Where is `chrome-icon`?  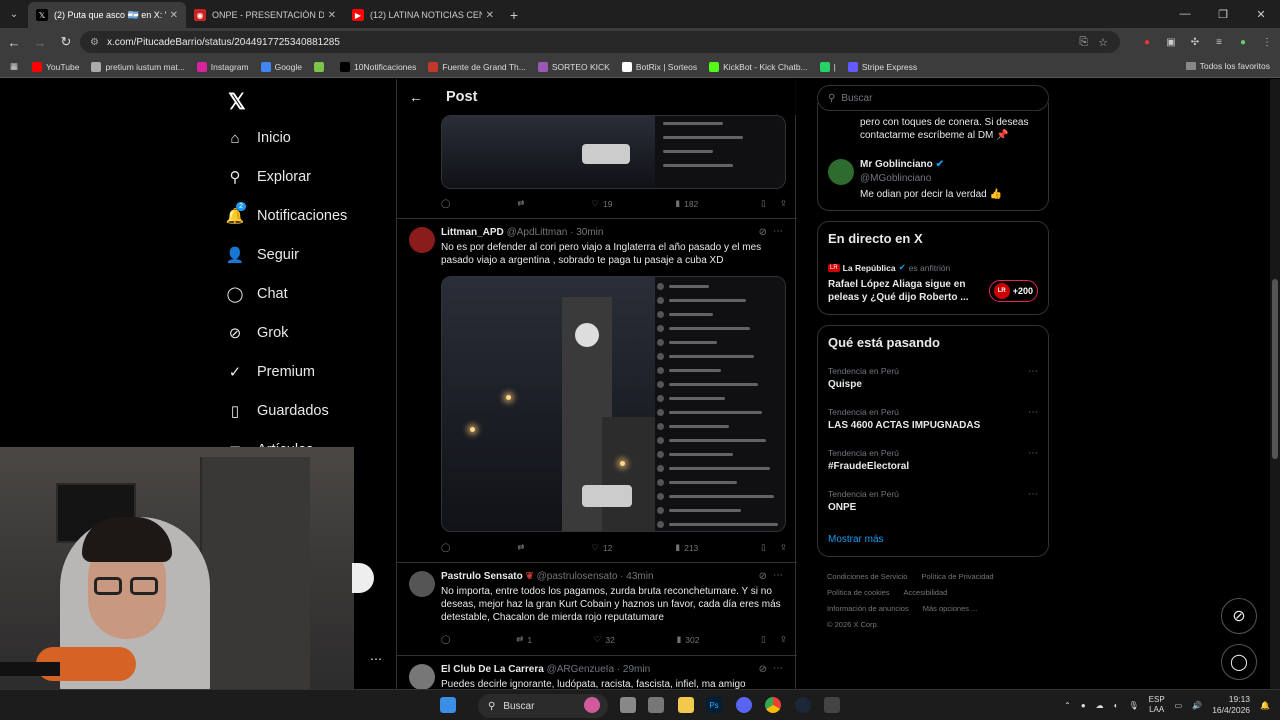
chrome-icon is located at coordinates (773, 705).